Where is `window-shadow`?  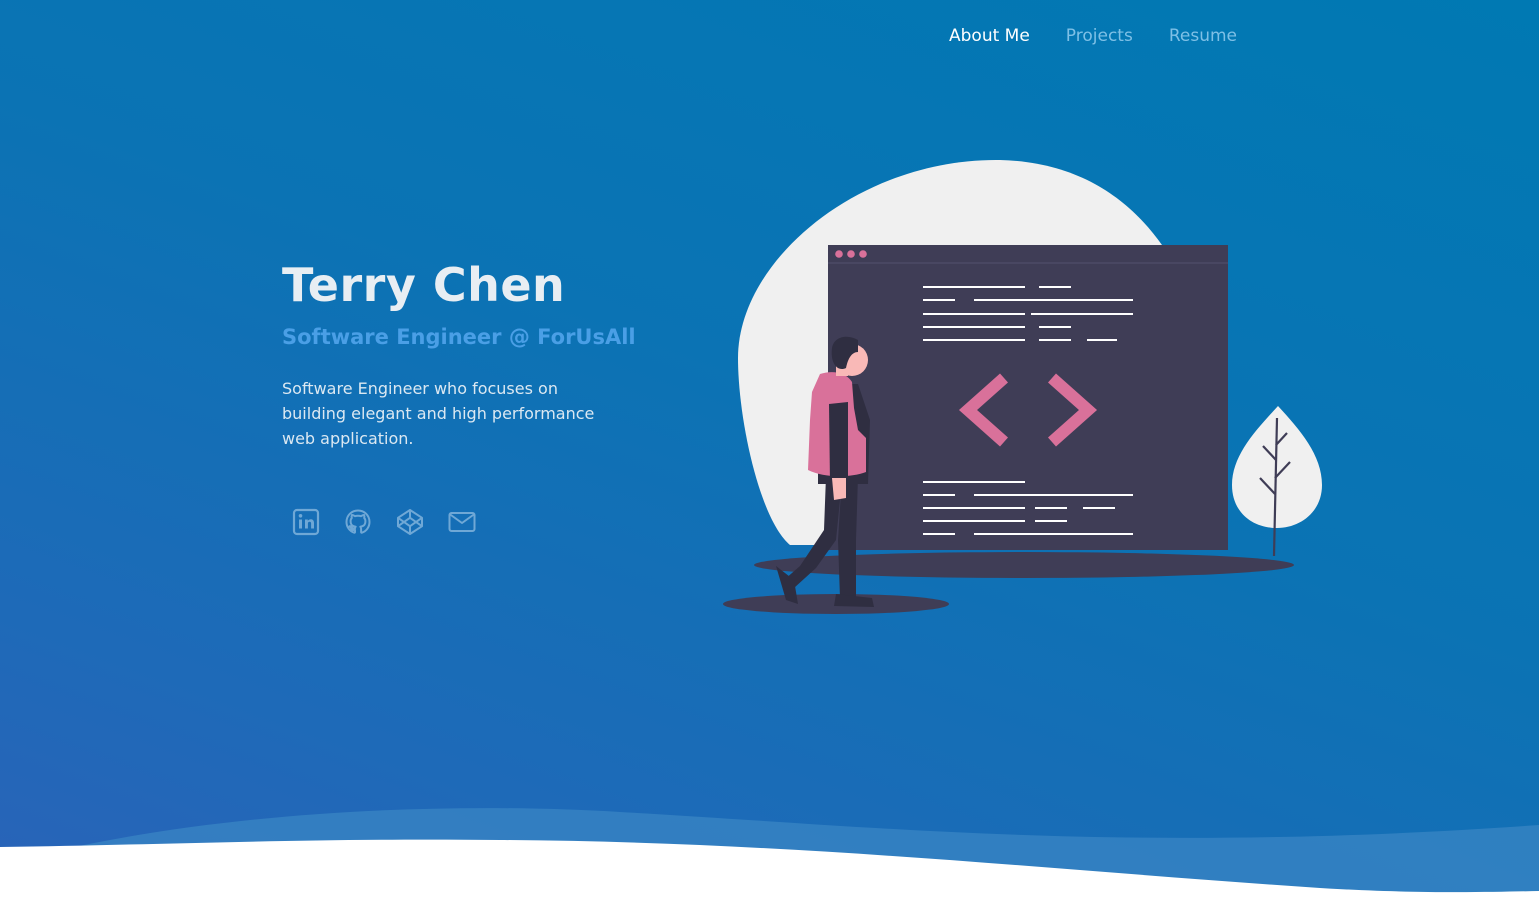
window-shadow is located at coordinates (1024, 565).